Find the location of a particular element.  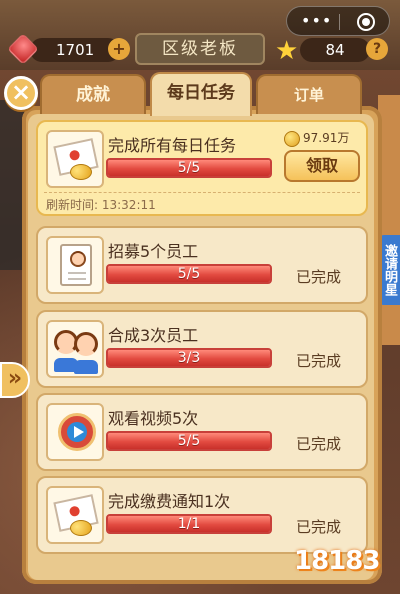

video-play-icon is located at coordinates (75, 432).